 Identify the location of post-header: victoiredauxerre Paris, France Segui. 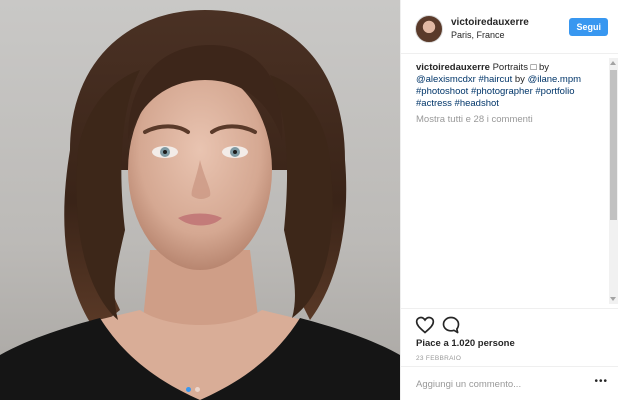
(509, 29).